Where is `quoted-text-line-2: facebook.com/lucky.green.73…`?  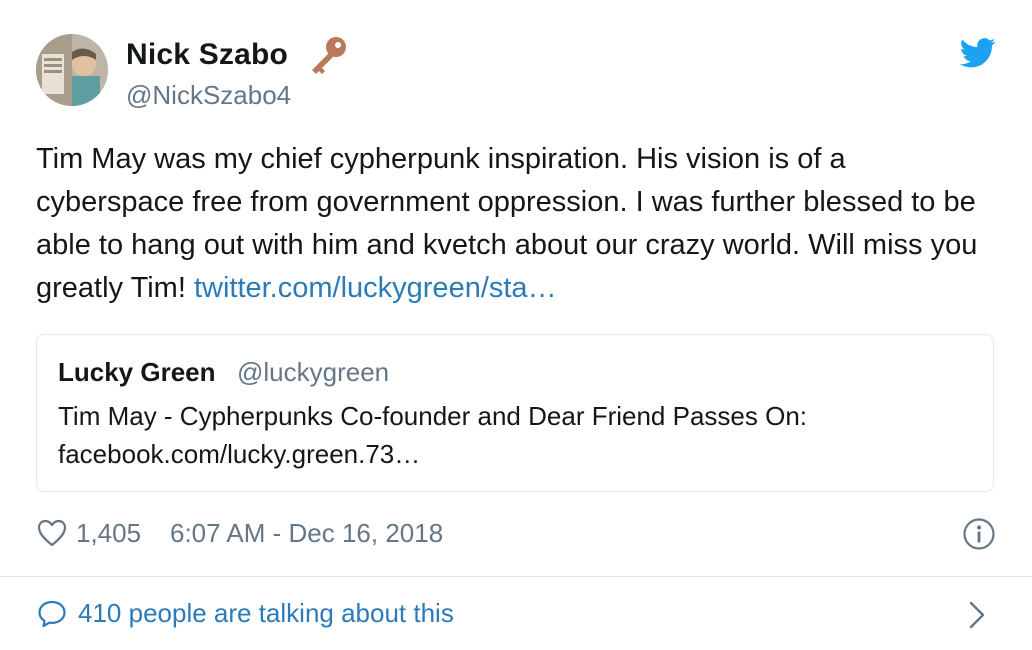
quoted-text-line-2: facebook.com/lucky.green.73… is located at coordinates (239, 454).